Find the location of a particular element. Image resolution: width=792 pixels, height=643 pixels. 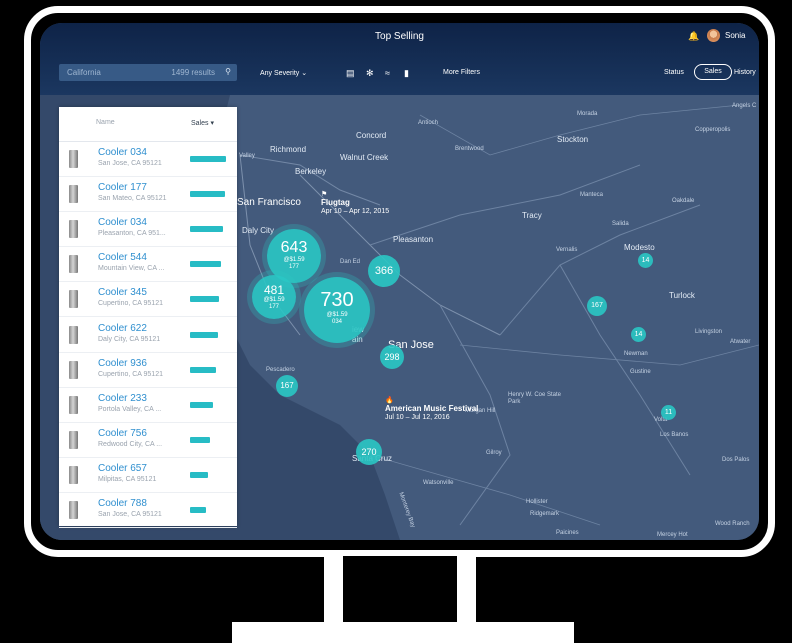

map-label: Walnut Creek is located at coordinates (364, 157).